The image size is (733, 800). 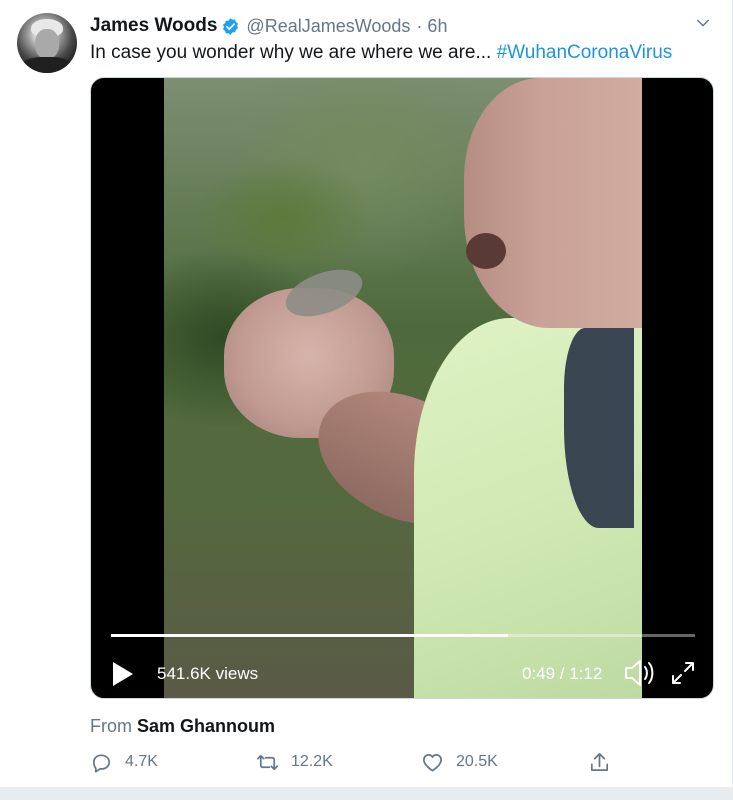 I want to click on video-progress-bar, so click(x=403, y=635).